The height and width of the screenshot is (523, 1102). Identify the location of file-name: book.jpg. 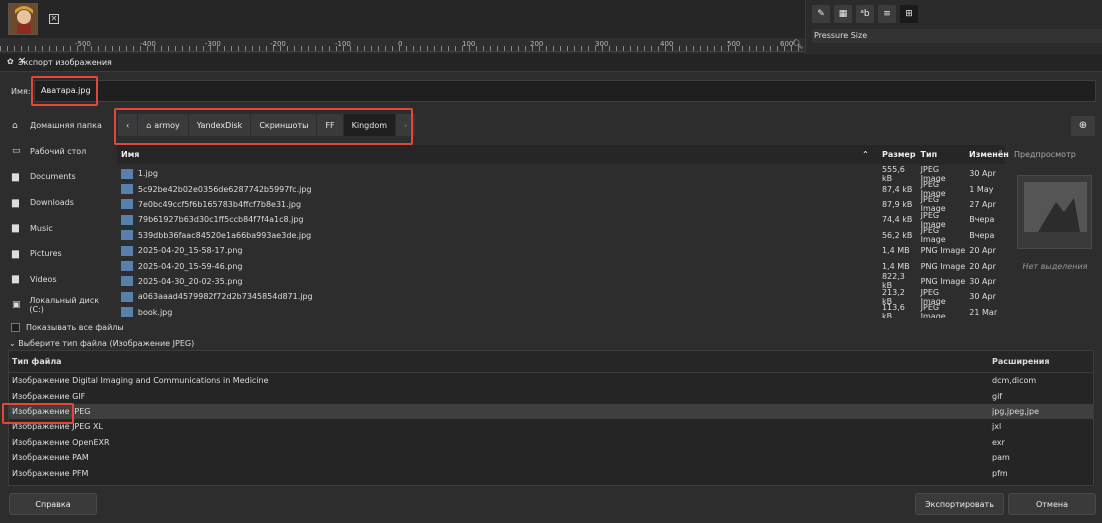
(155, 312).